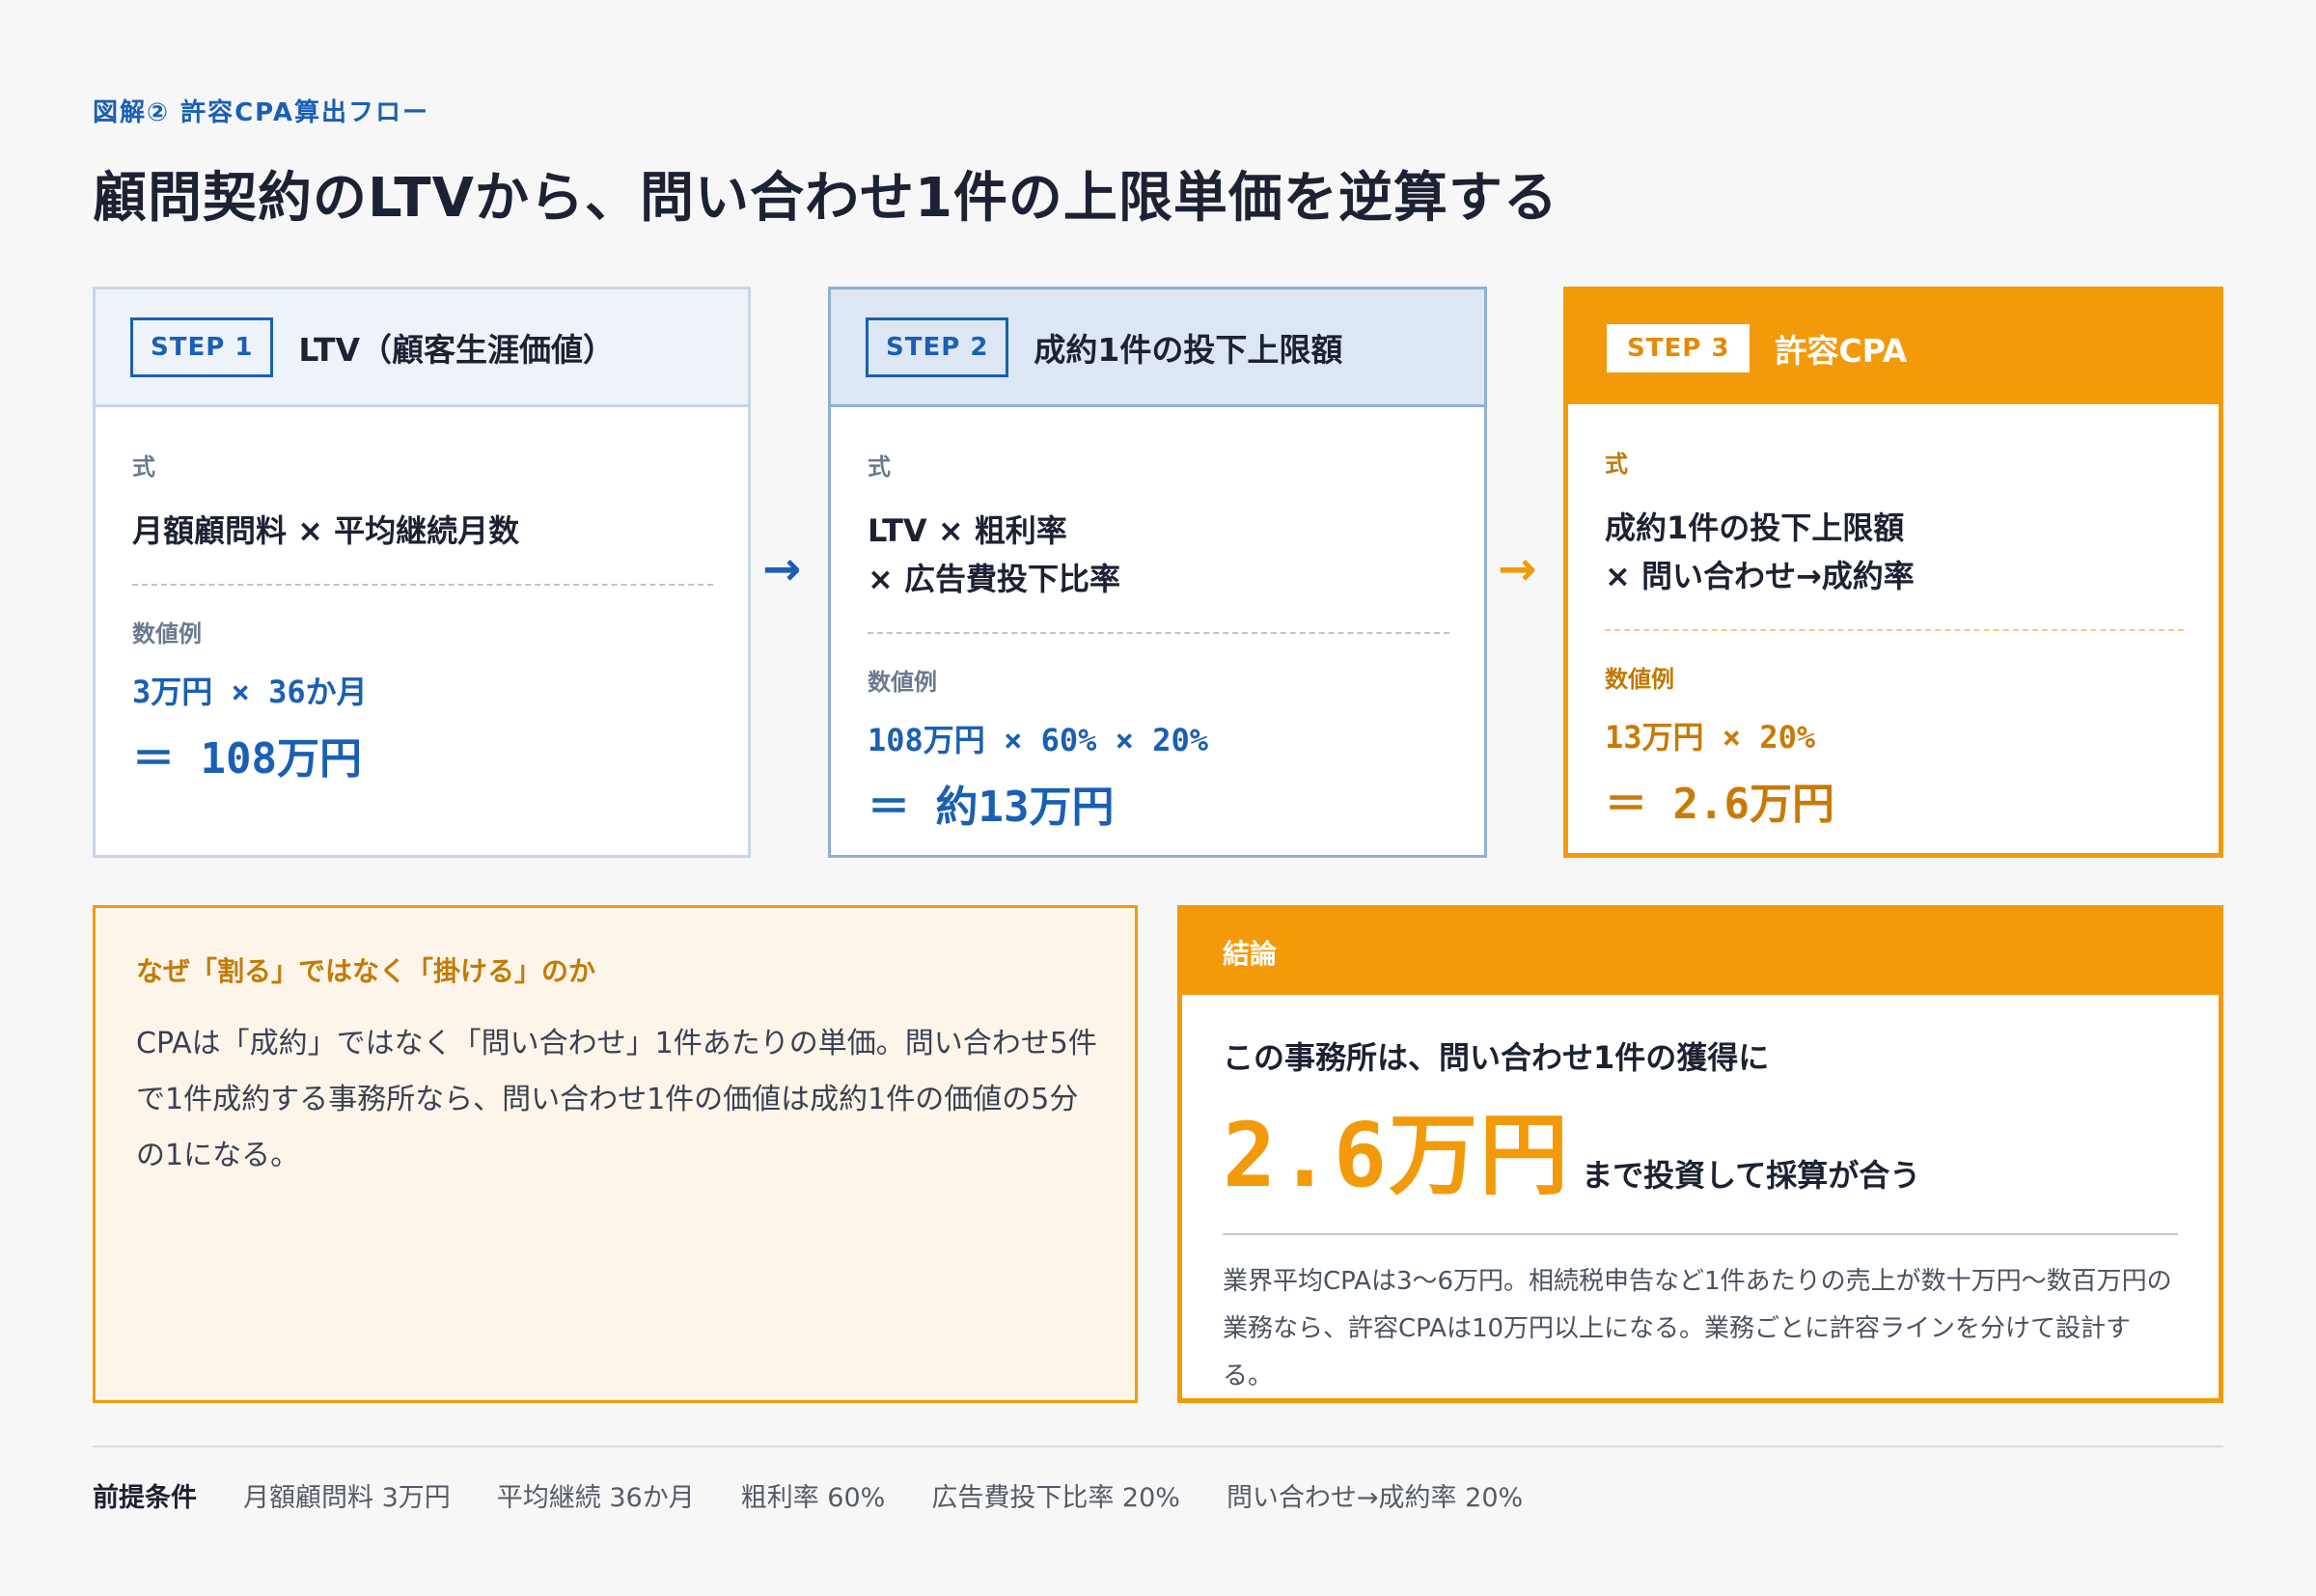 Image resolution: width=2316 pixels, height=1596 pixels. I want to click on example-line: 108万円 × 60% × 20%, so click(1038, 740).